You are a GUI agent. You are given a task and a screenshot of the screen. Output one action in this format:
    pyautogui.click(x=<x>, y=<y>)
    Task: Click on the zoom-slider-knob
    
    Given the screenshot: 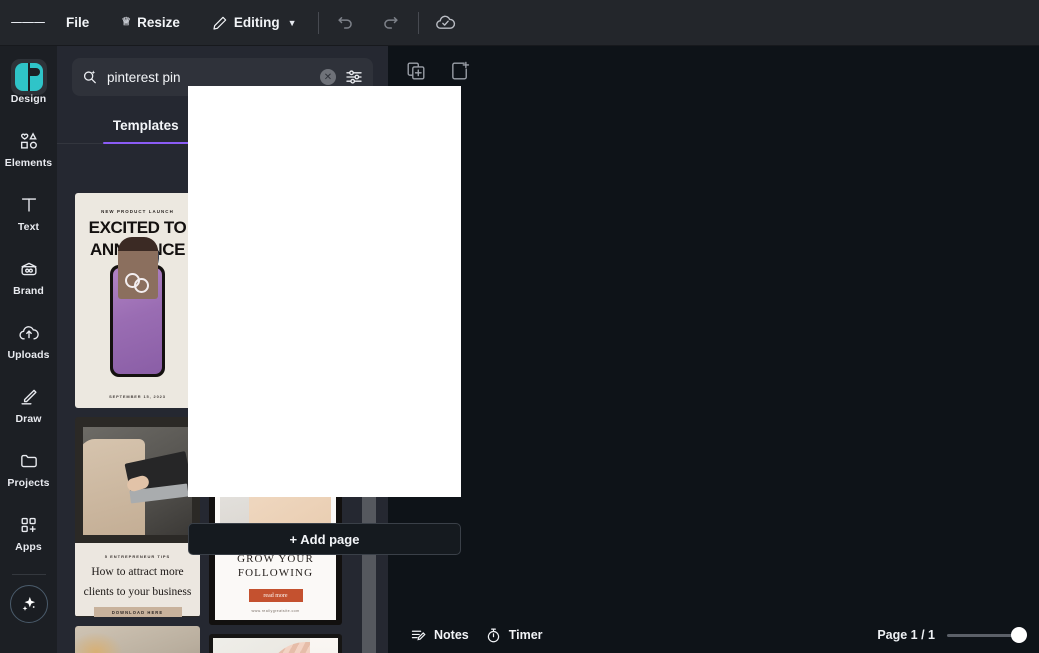 What is the action you would take?
    pyautogui.click(x=1019, y=635)
    